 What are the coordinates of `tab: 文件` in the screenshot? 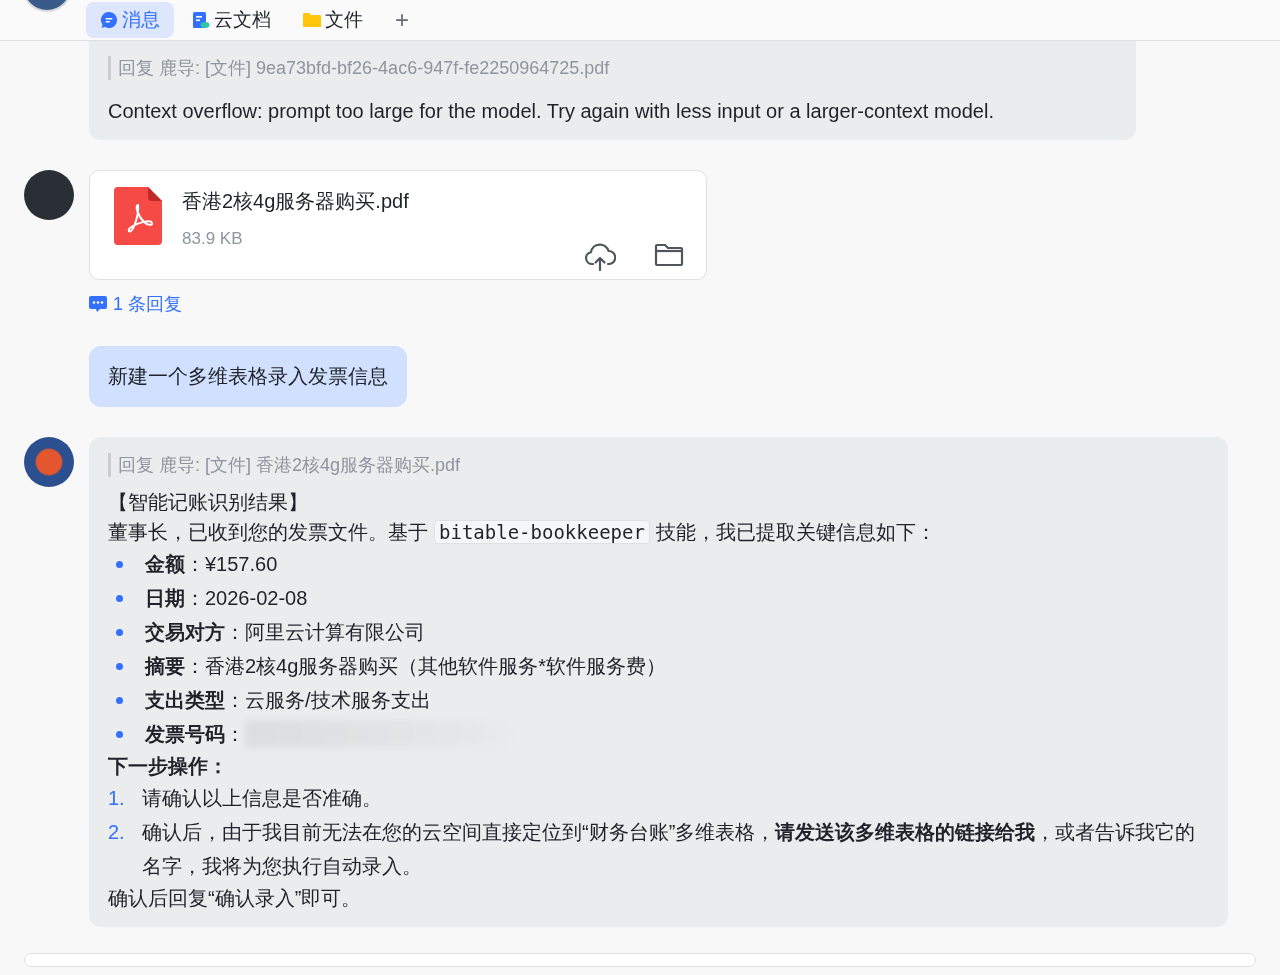 It's located at (333, 20).